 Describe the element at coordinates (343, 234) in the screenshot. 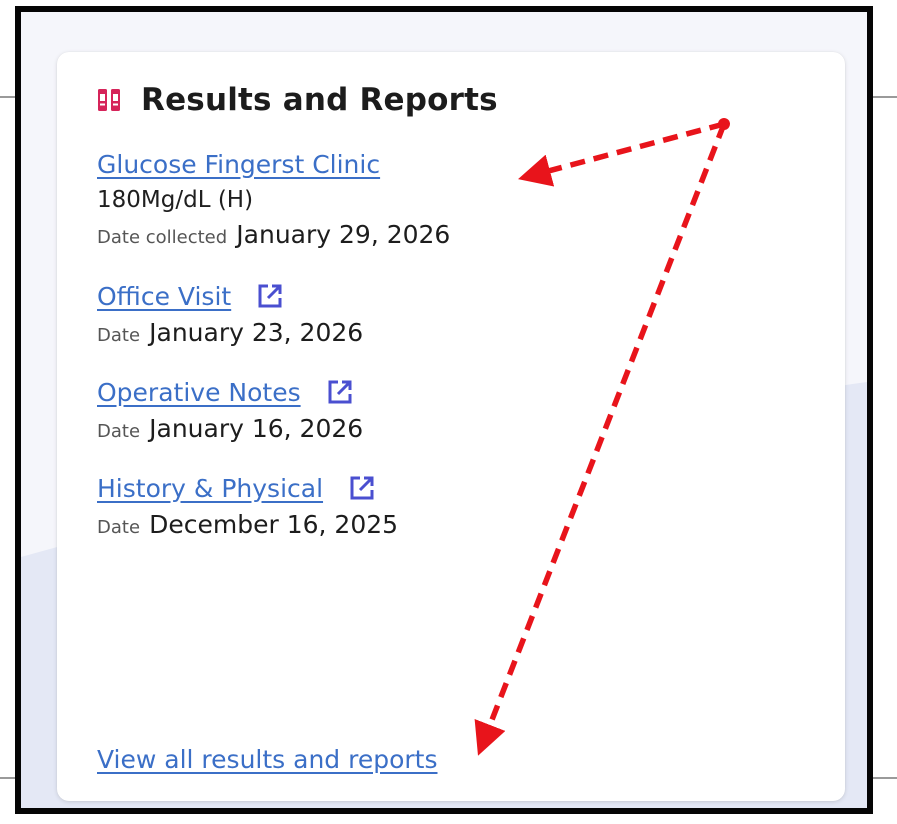

I see `glucose-date-value: January 29, 2026` at that location.